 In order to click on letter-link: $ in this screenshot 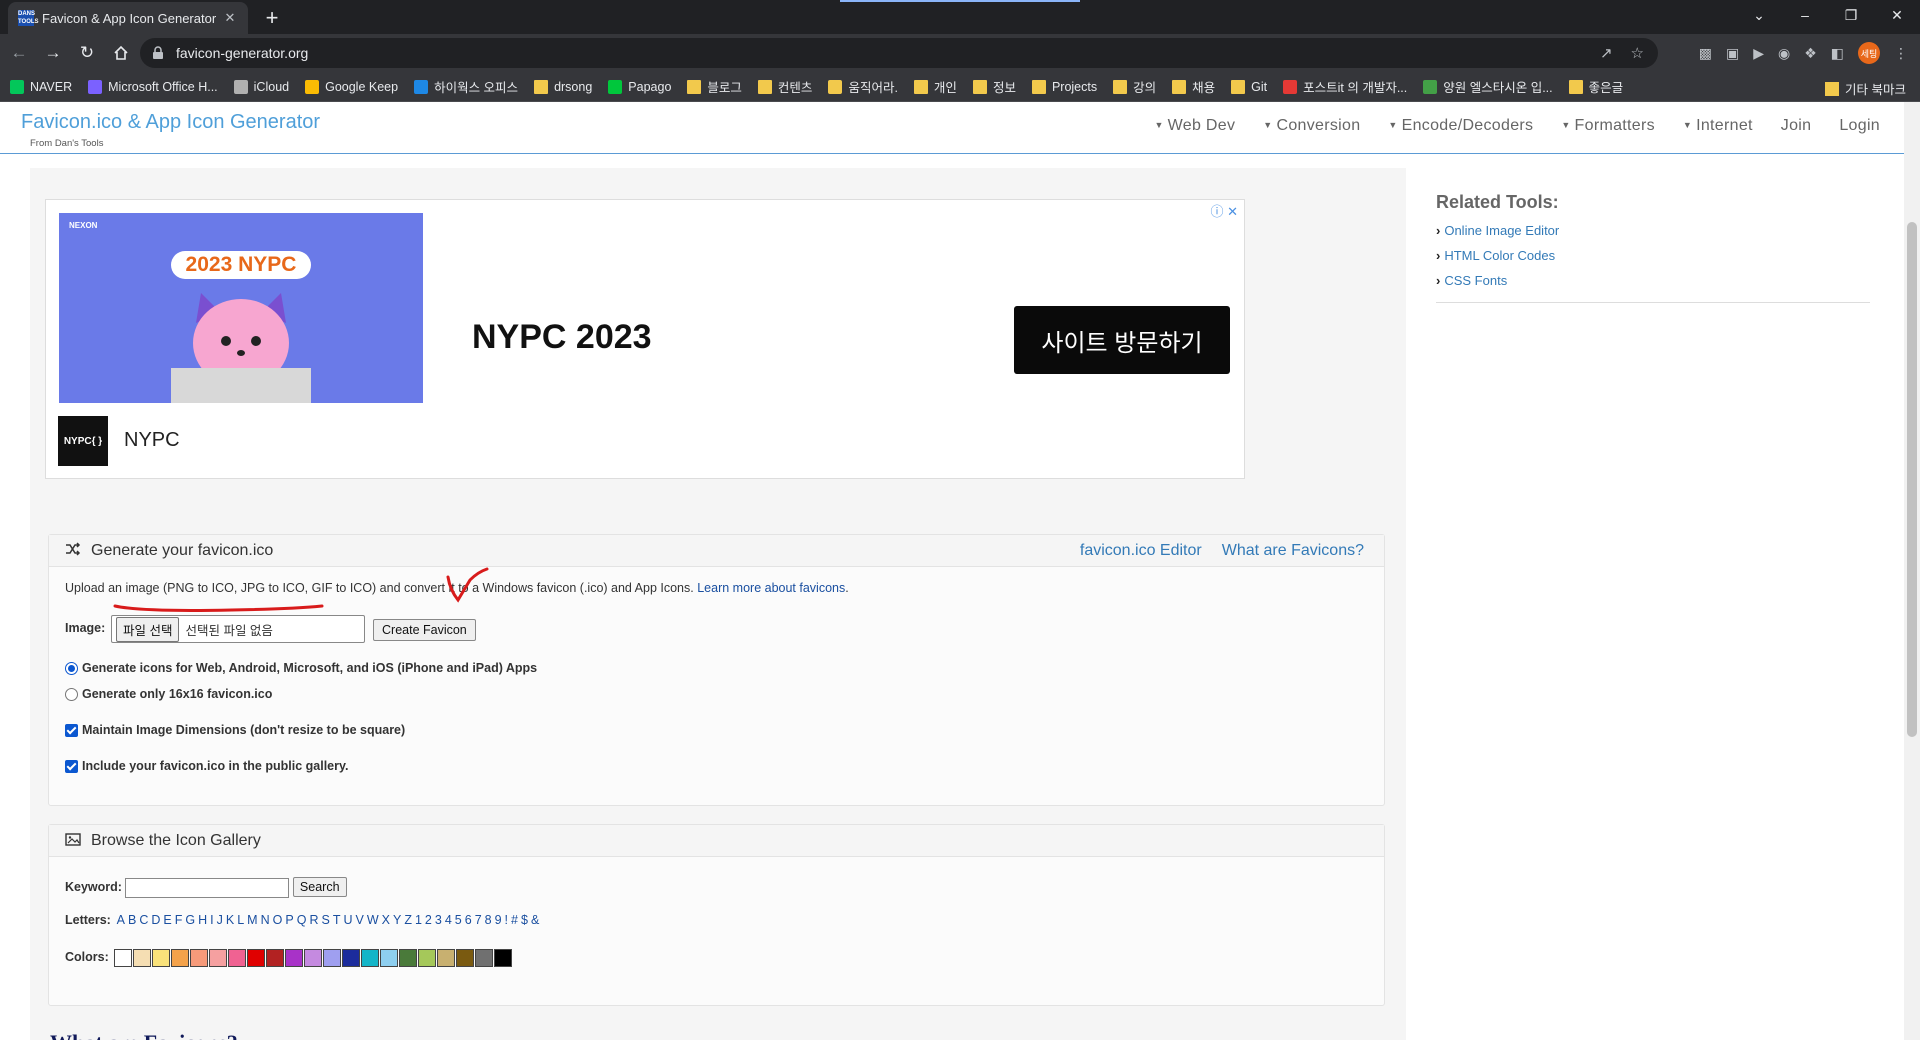, I will do `click(524, 920)`.